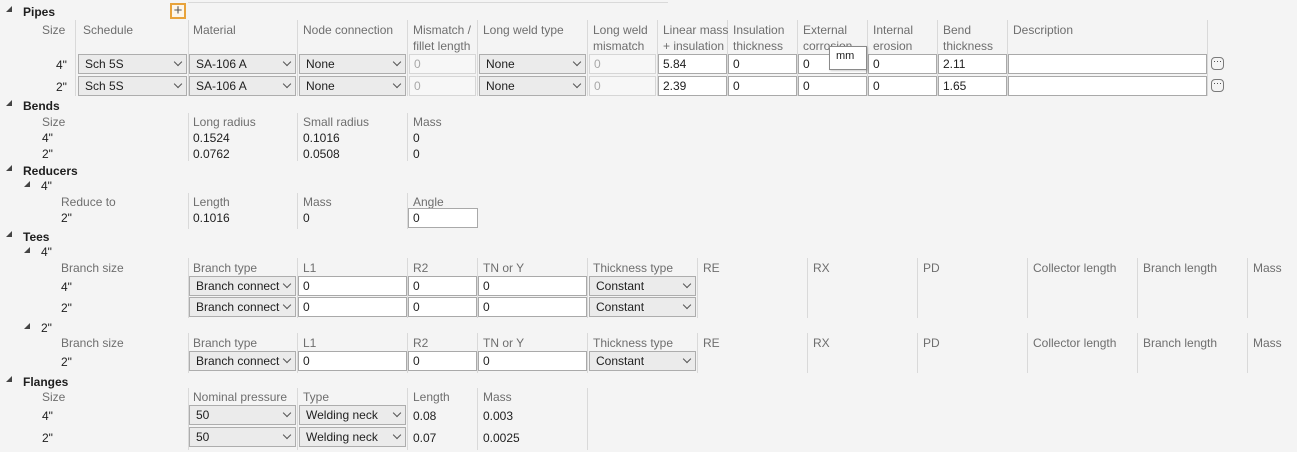 The image size is (1297, 452). What do you see at coordinates (692, 86) in the screenshot?
I see `linear-mass-field: 2.39` at bounding box center [692, 86].